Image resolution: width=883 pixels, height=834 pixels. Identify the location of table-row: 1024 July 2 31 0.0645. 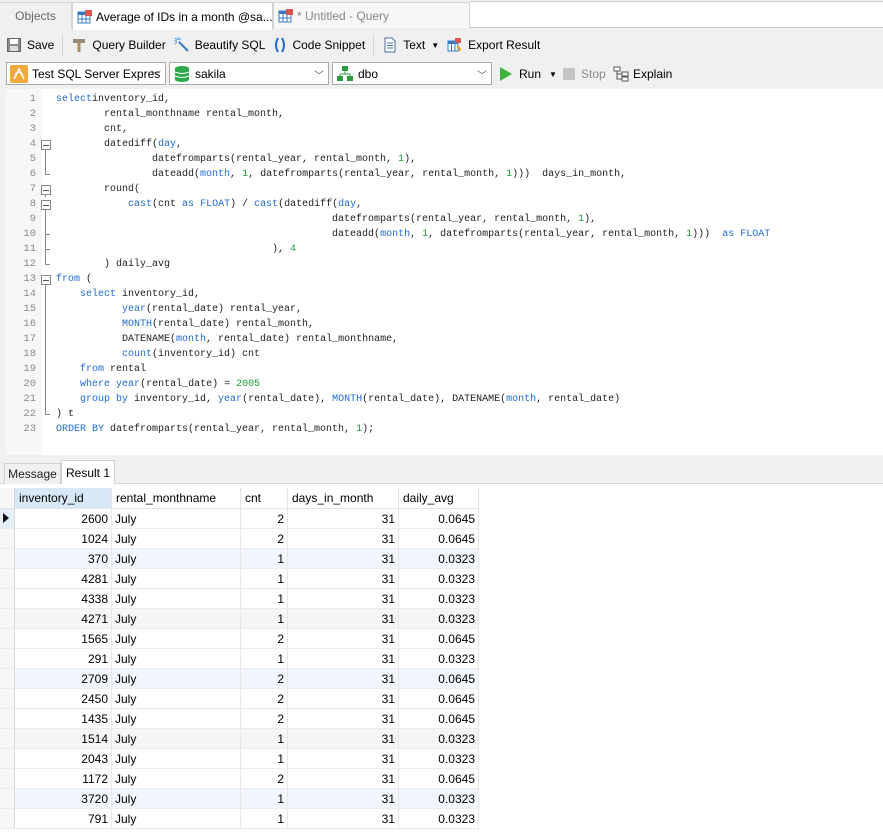
(239, 538).